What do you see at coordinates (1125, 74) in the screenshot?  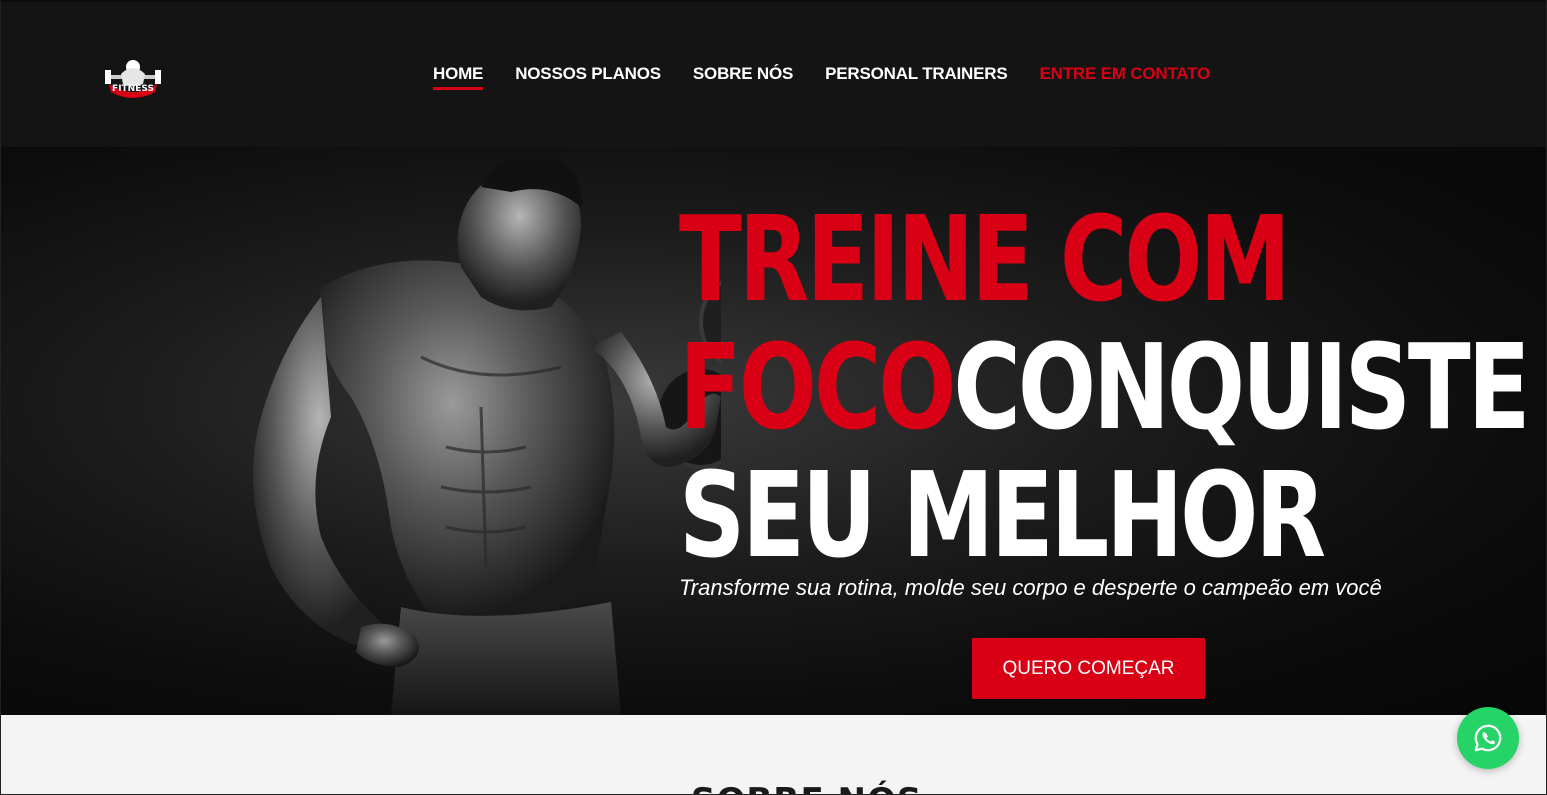 I see `nav-entre-em-contato: ENTRE EM CONTATO` at bounding box center [1125, 74].